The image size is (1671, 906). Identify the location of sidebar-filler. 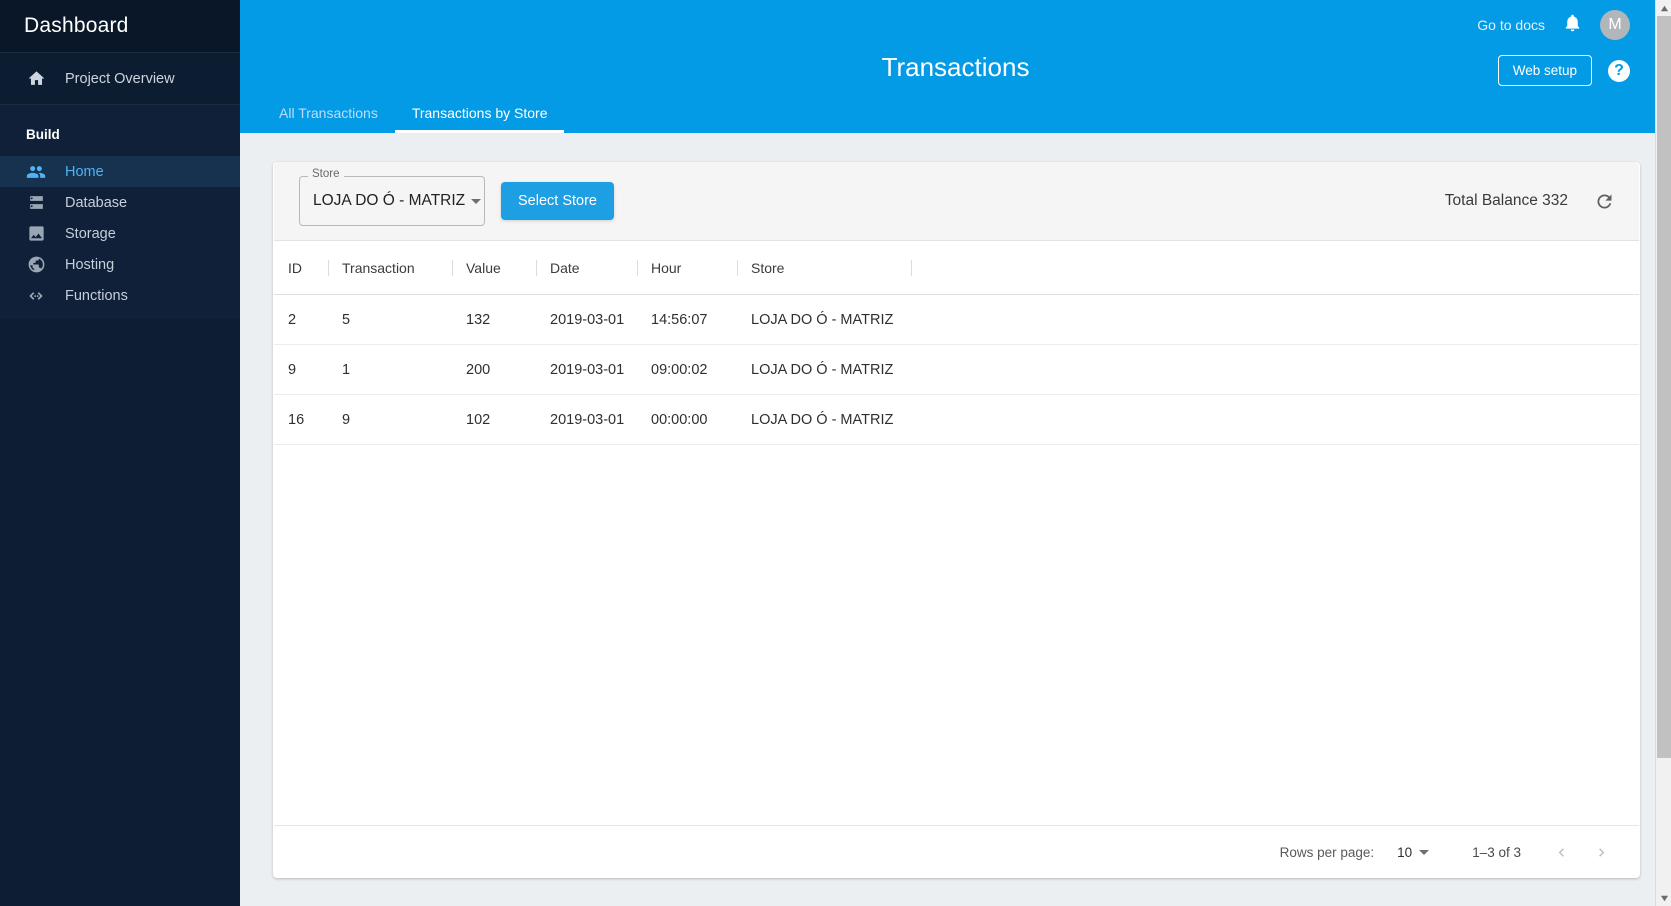
(120, 612).